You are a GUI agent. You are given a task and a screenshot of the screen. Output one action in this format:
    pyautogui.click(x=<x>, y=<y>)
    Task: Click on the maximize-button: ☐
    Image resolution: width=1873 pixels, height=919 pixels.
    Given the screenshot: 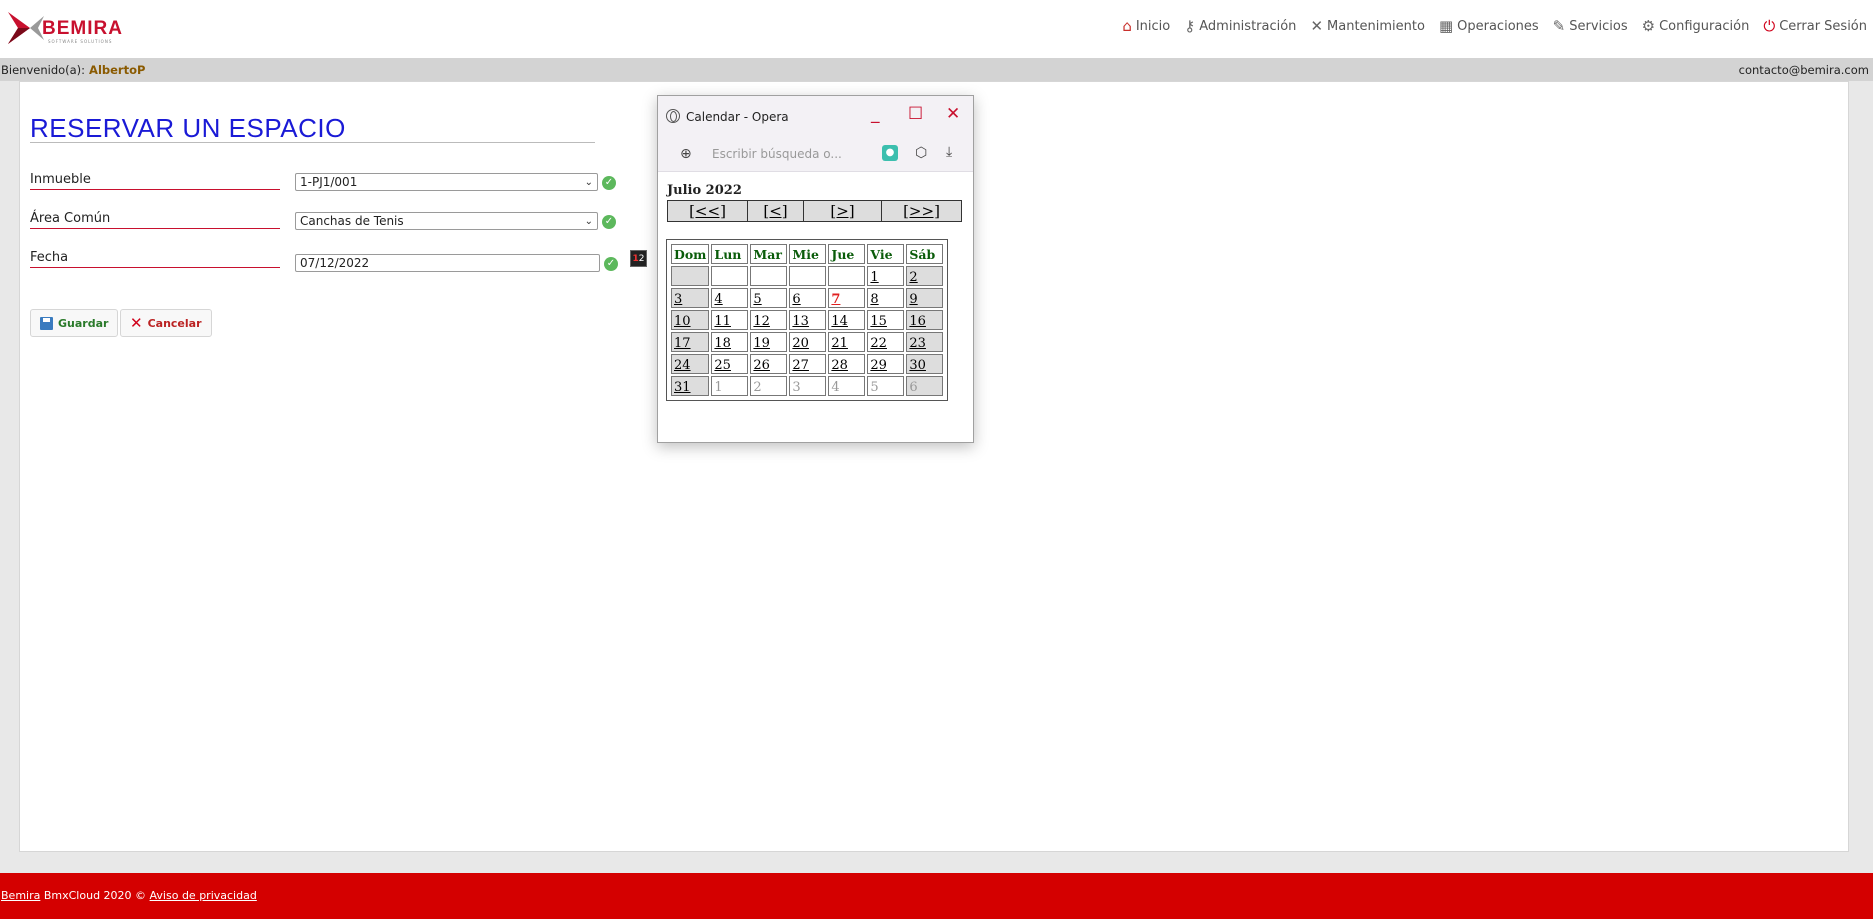 What is the action you would take?
    pyautogui.click(x=915, y=114)
    